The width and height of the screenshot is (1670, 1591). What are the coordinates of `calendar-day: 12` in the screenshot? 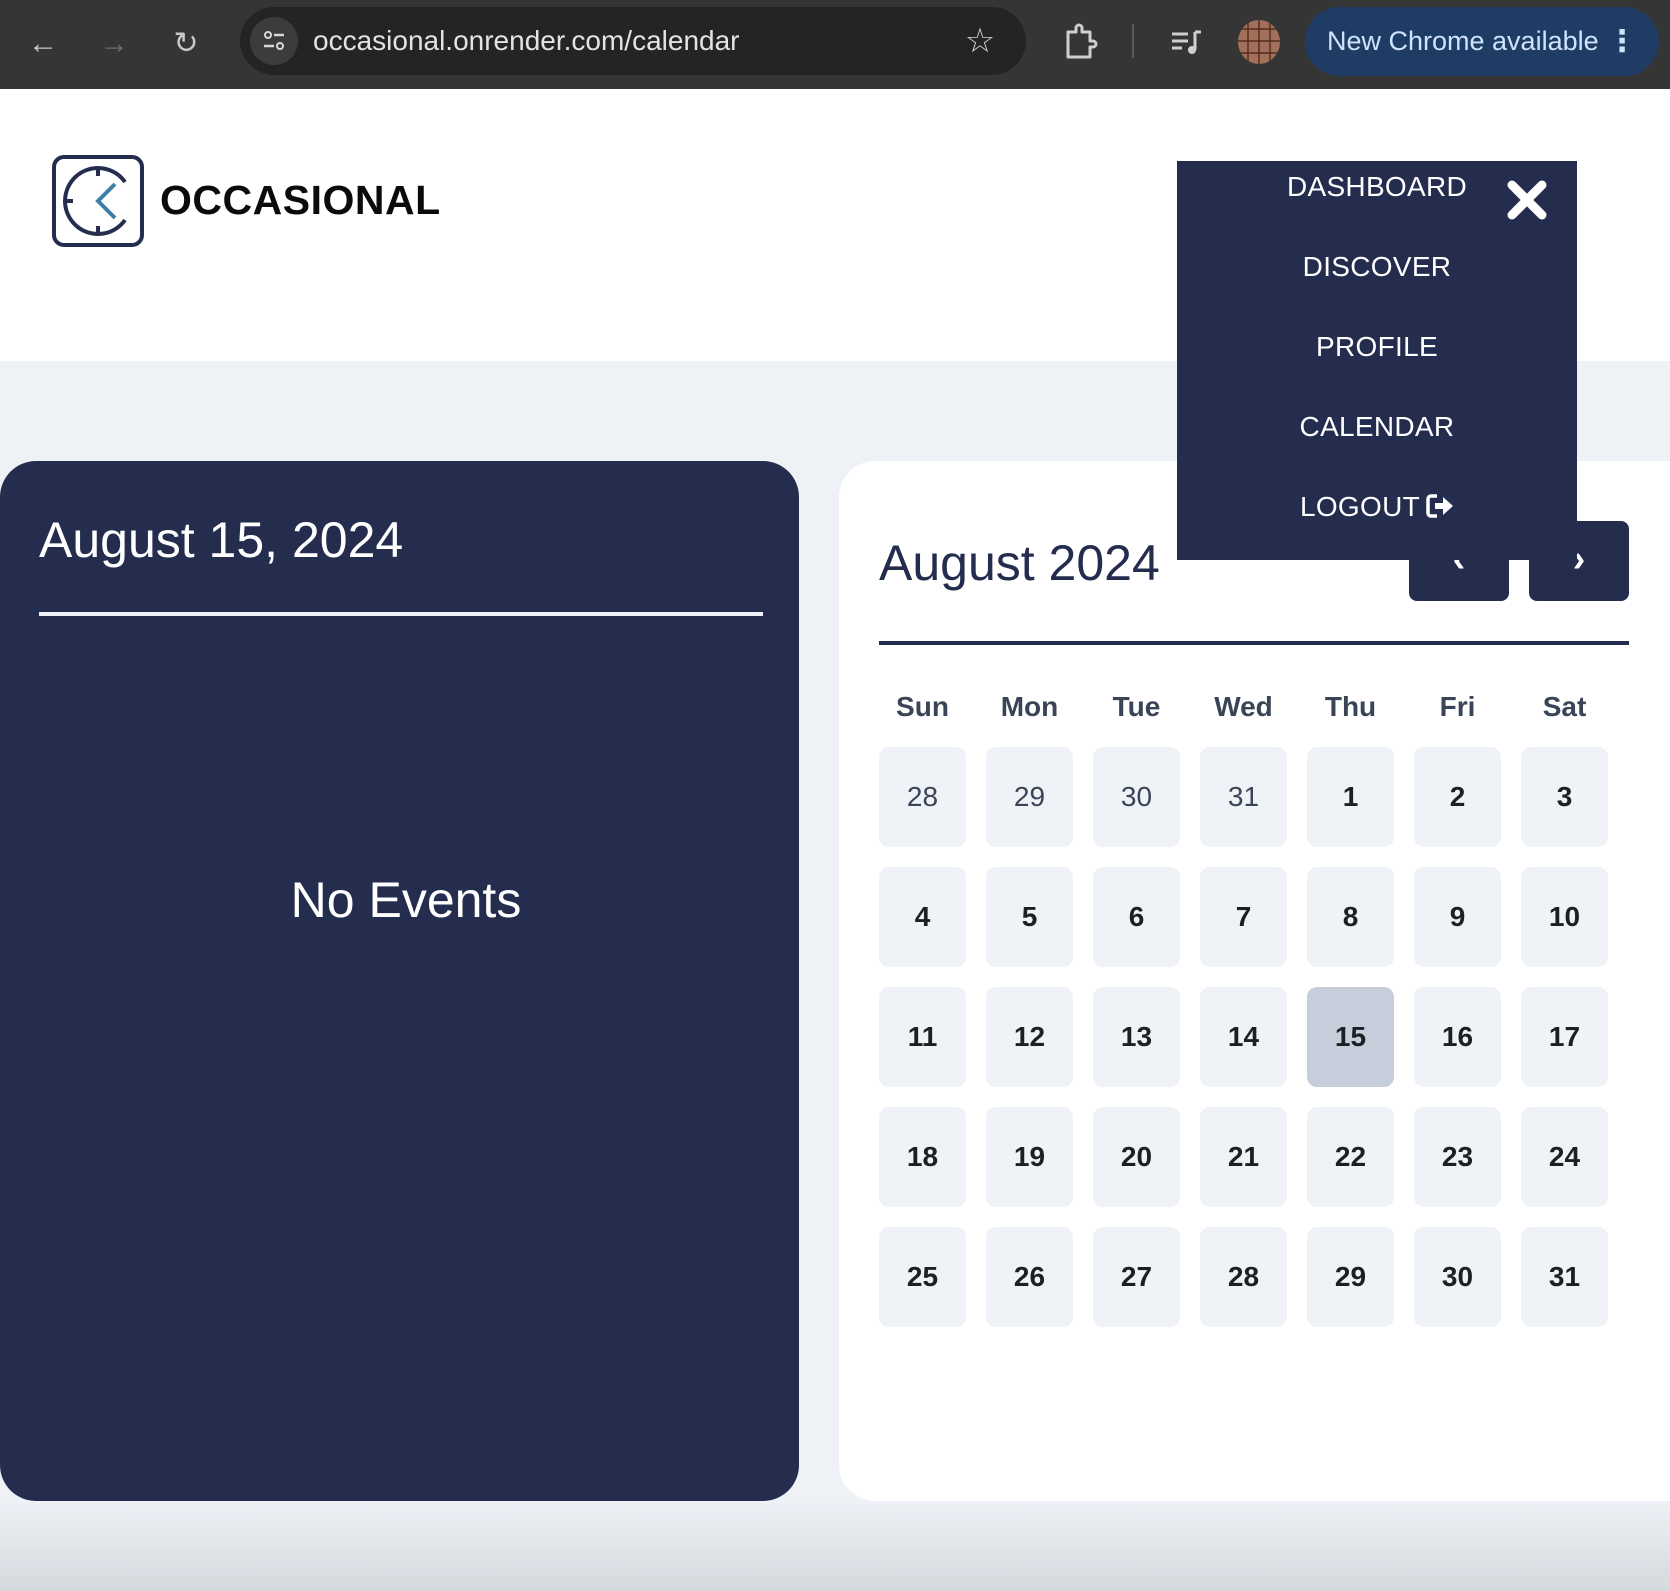 It's located at (1029, 1037).